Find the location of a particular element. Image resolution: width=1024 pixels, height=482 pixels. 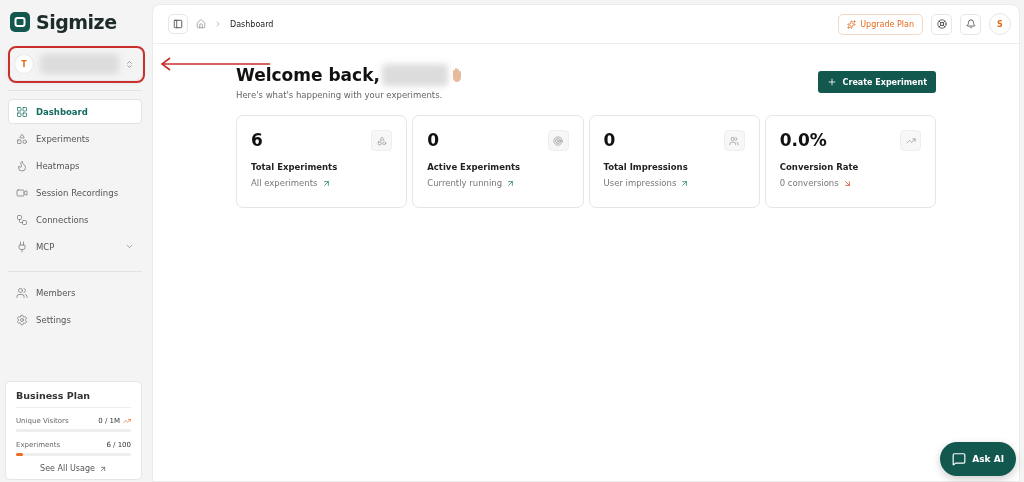

welcome-subtitle: Here's what's happening with your experiments. is located at coordinates (340, 95).